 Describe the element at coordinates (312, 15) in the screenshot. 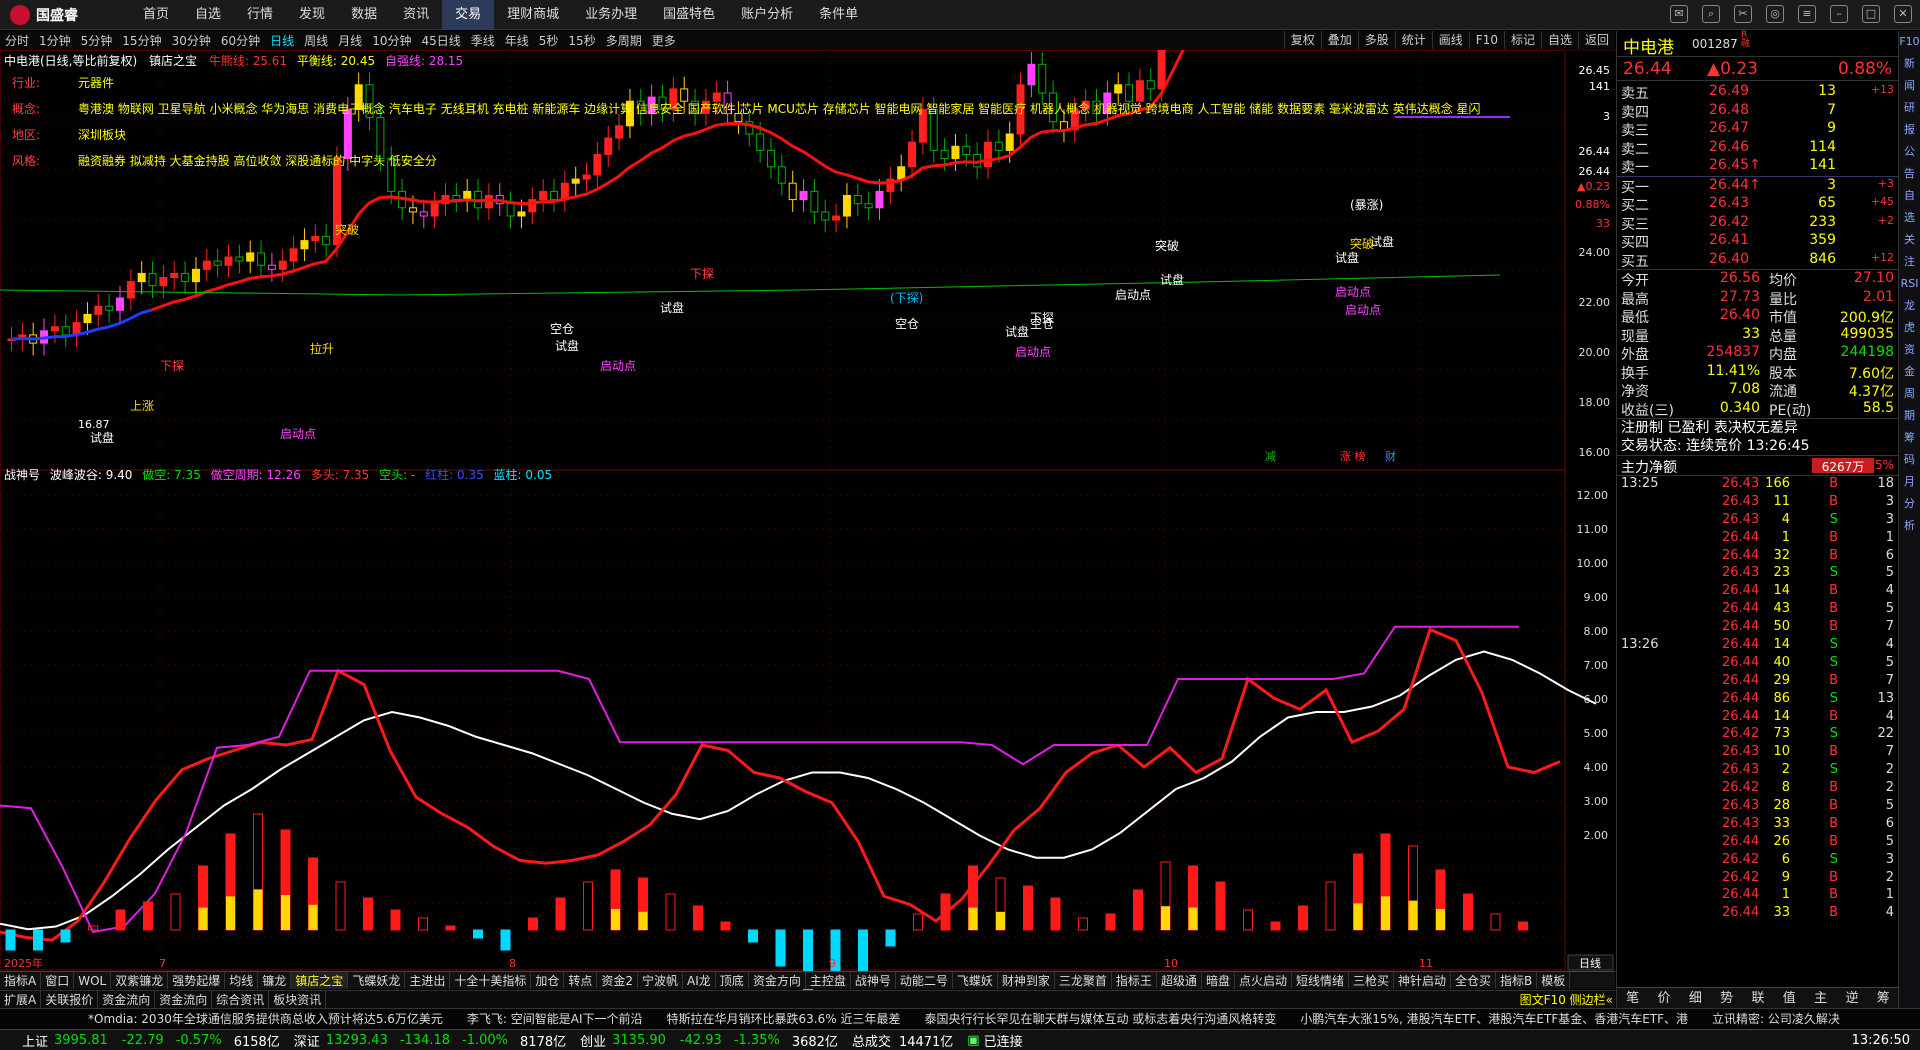

I see `nav-item-3: 发现` at that location.